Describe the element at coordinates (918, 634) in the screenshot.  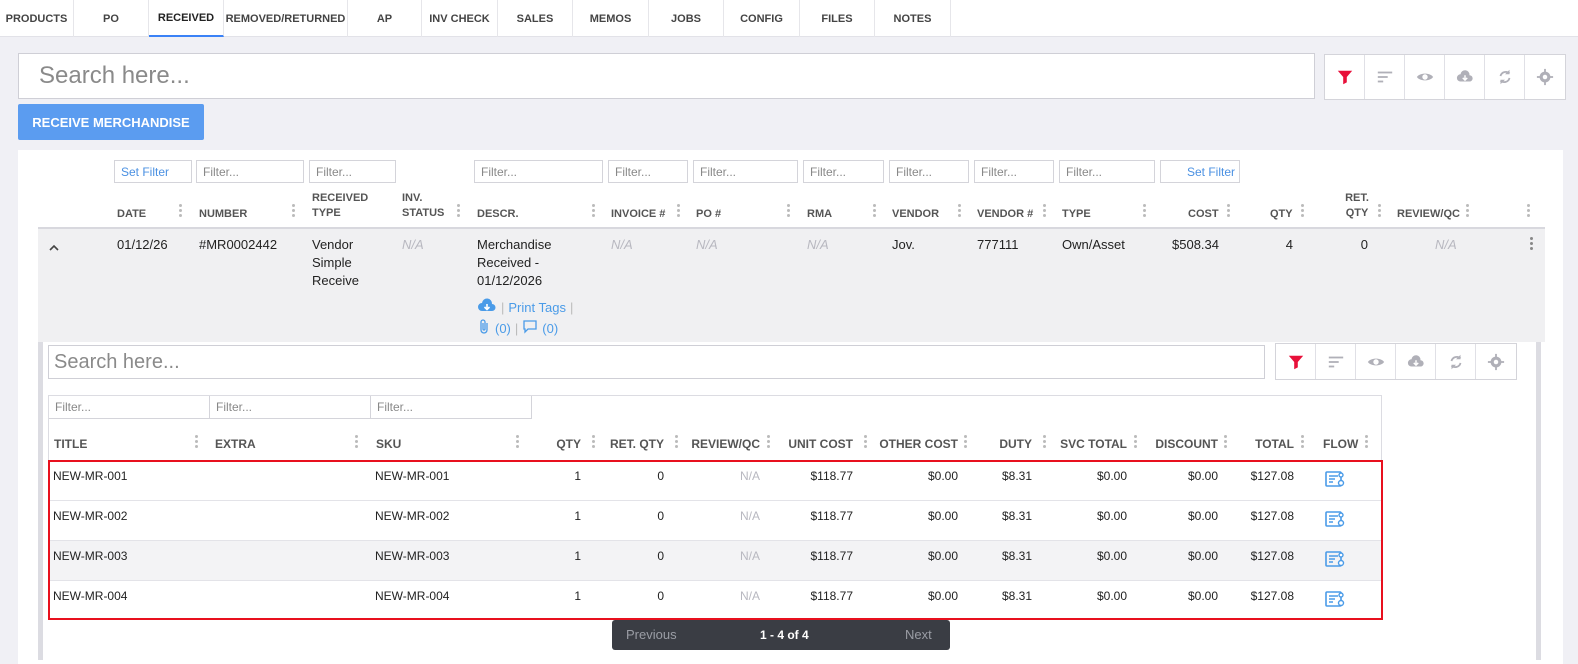
I see `next-button: Next` at that location.